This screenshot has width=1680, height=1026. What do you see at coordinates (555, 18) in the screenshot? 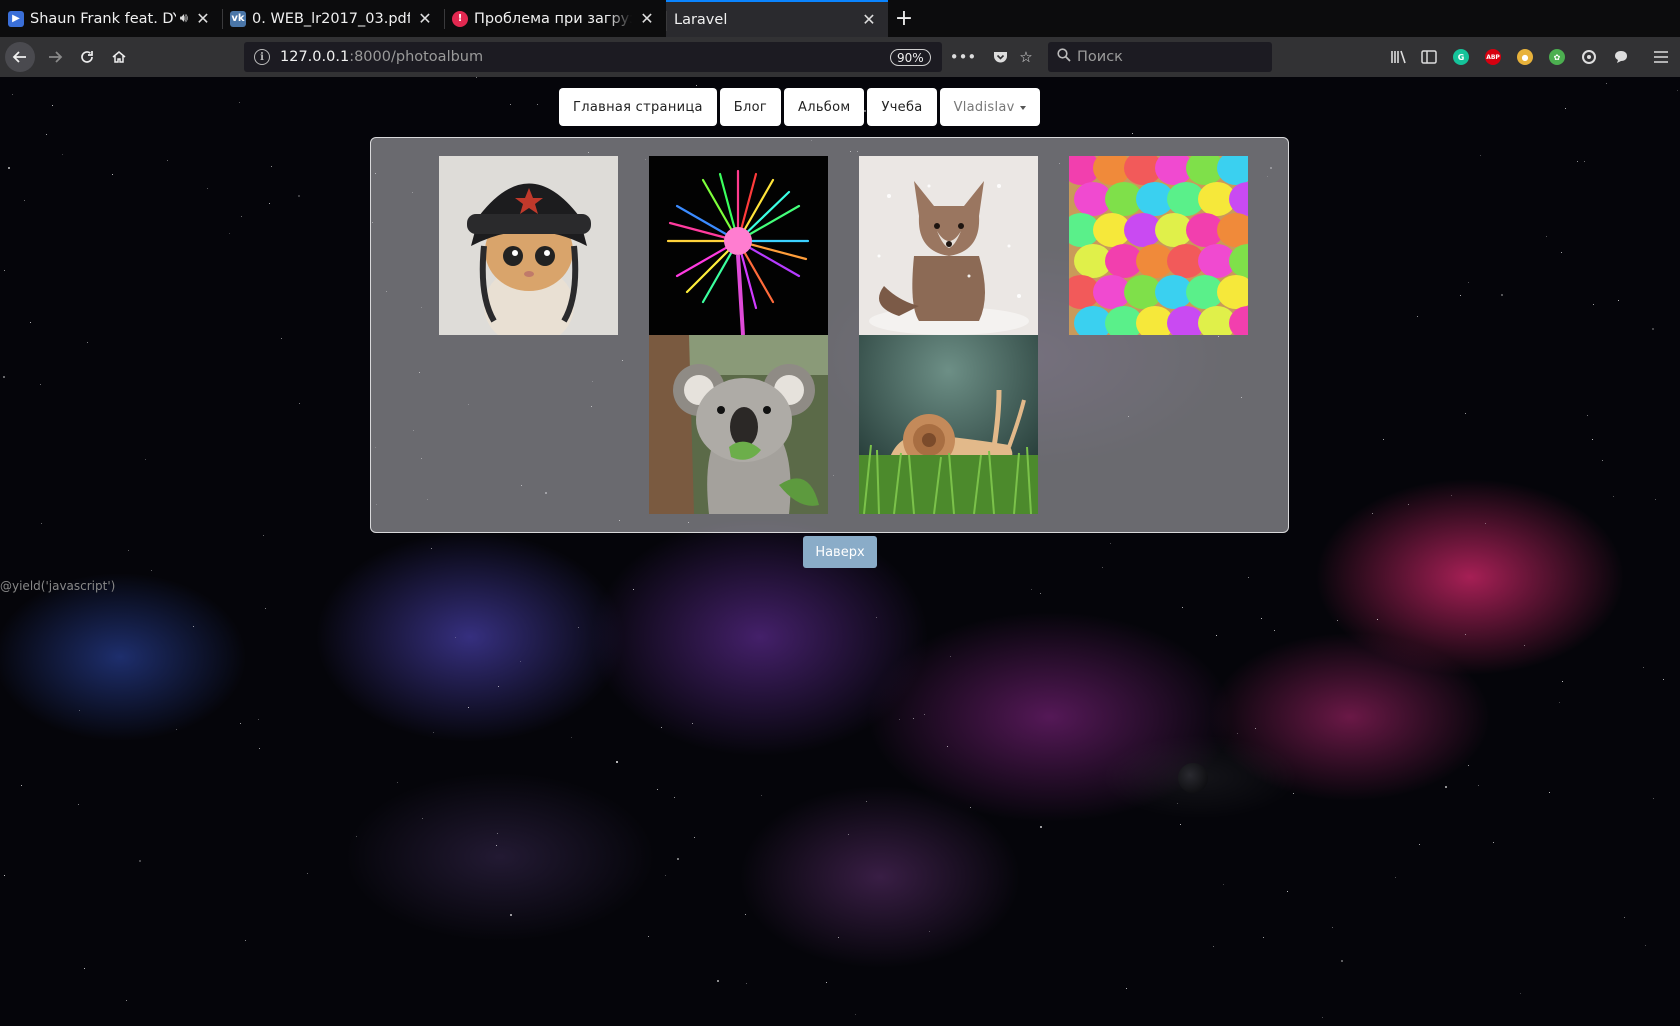
I see `tab-error: ! Проблема при загрузке страницы ✕` at bounding box center [555, 18].